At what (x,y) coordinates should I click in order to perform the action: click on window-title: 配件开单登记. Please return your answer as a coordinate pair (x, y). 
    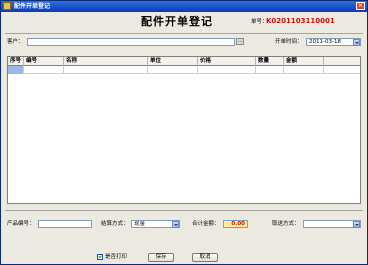
    Looking at the image, I should click on (32, 6).